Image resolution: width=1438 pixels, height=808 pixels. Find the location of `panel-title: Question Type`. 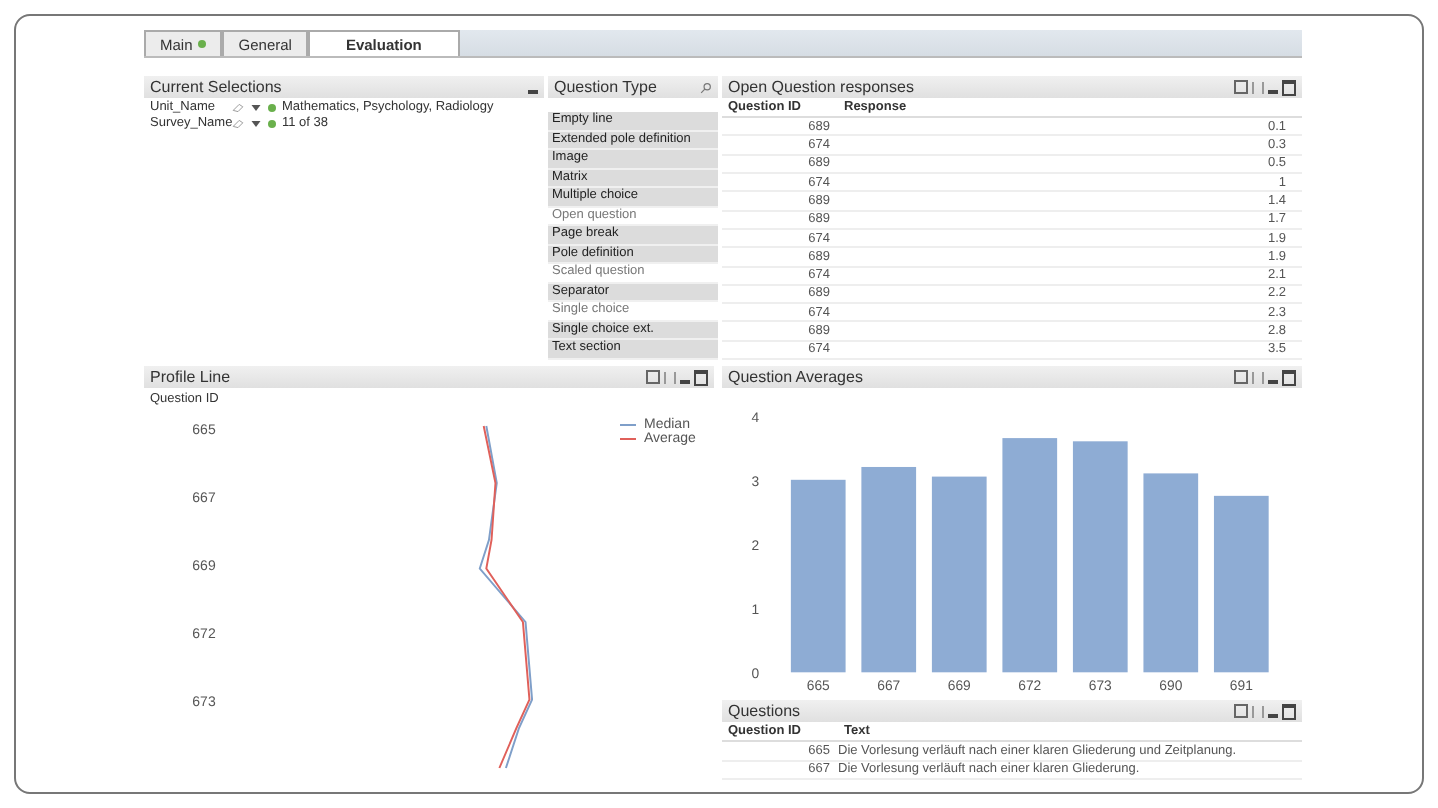

panel-title: Question Type is located at coordinates (605, 87).